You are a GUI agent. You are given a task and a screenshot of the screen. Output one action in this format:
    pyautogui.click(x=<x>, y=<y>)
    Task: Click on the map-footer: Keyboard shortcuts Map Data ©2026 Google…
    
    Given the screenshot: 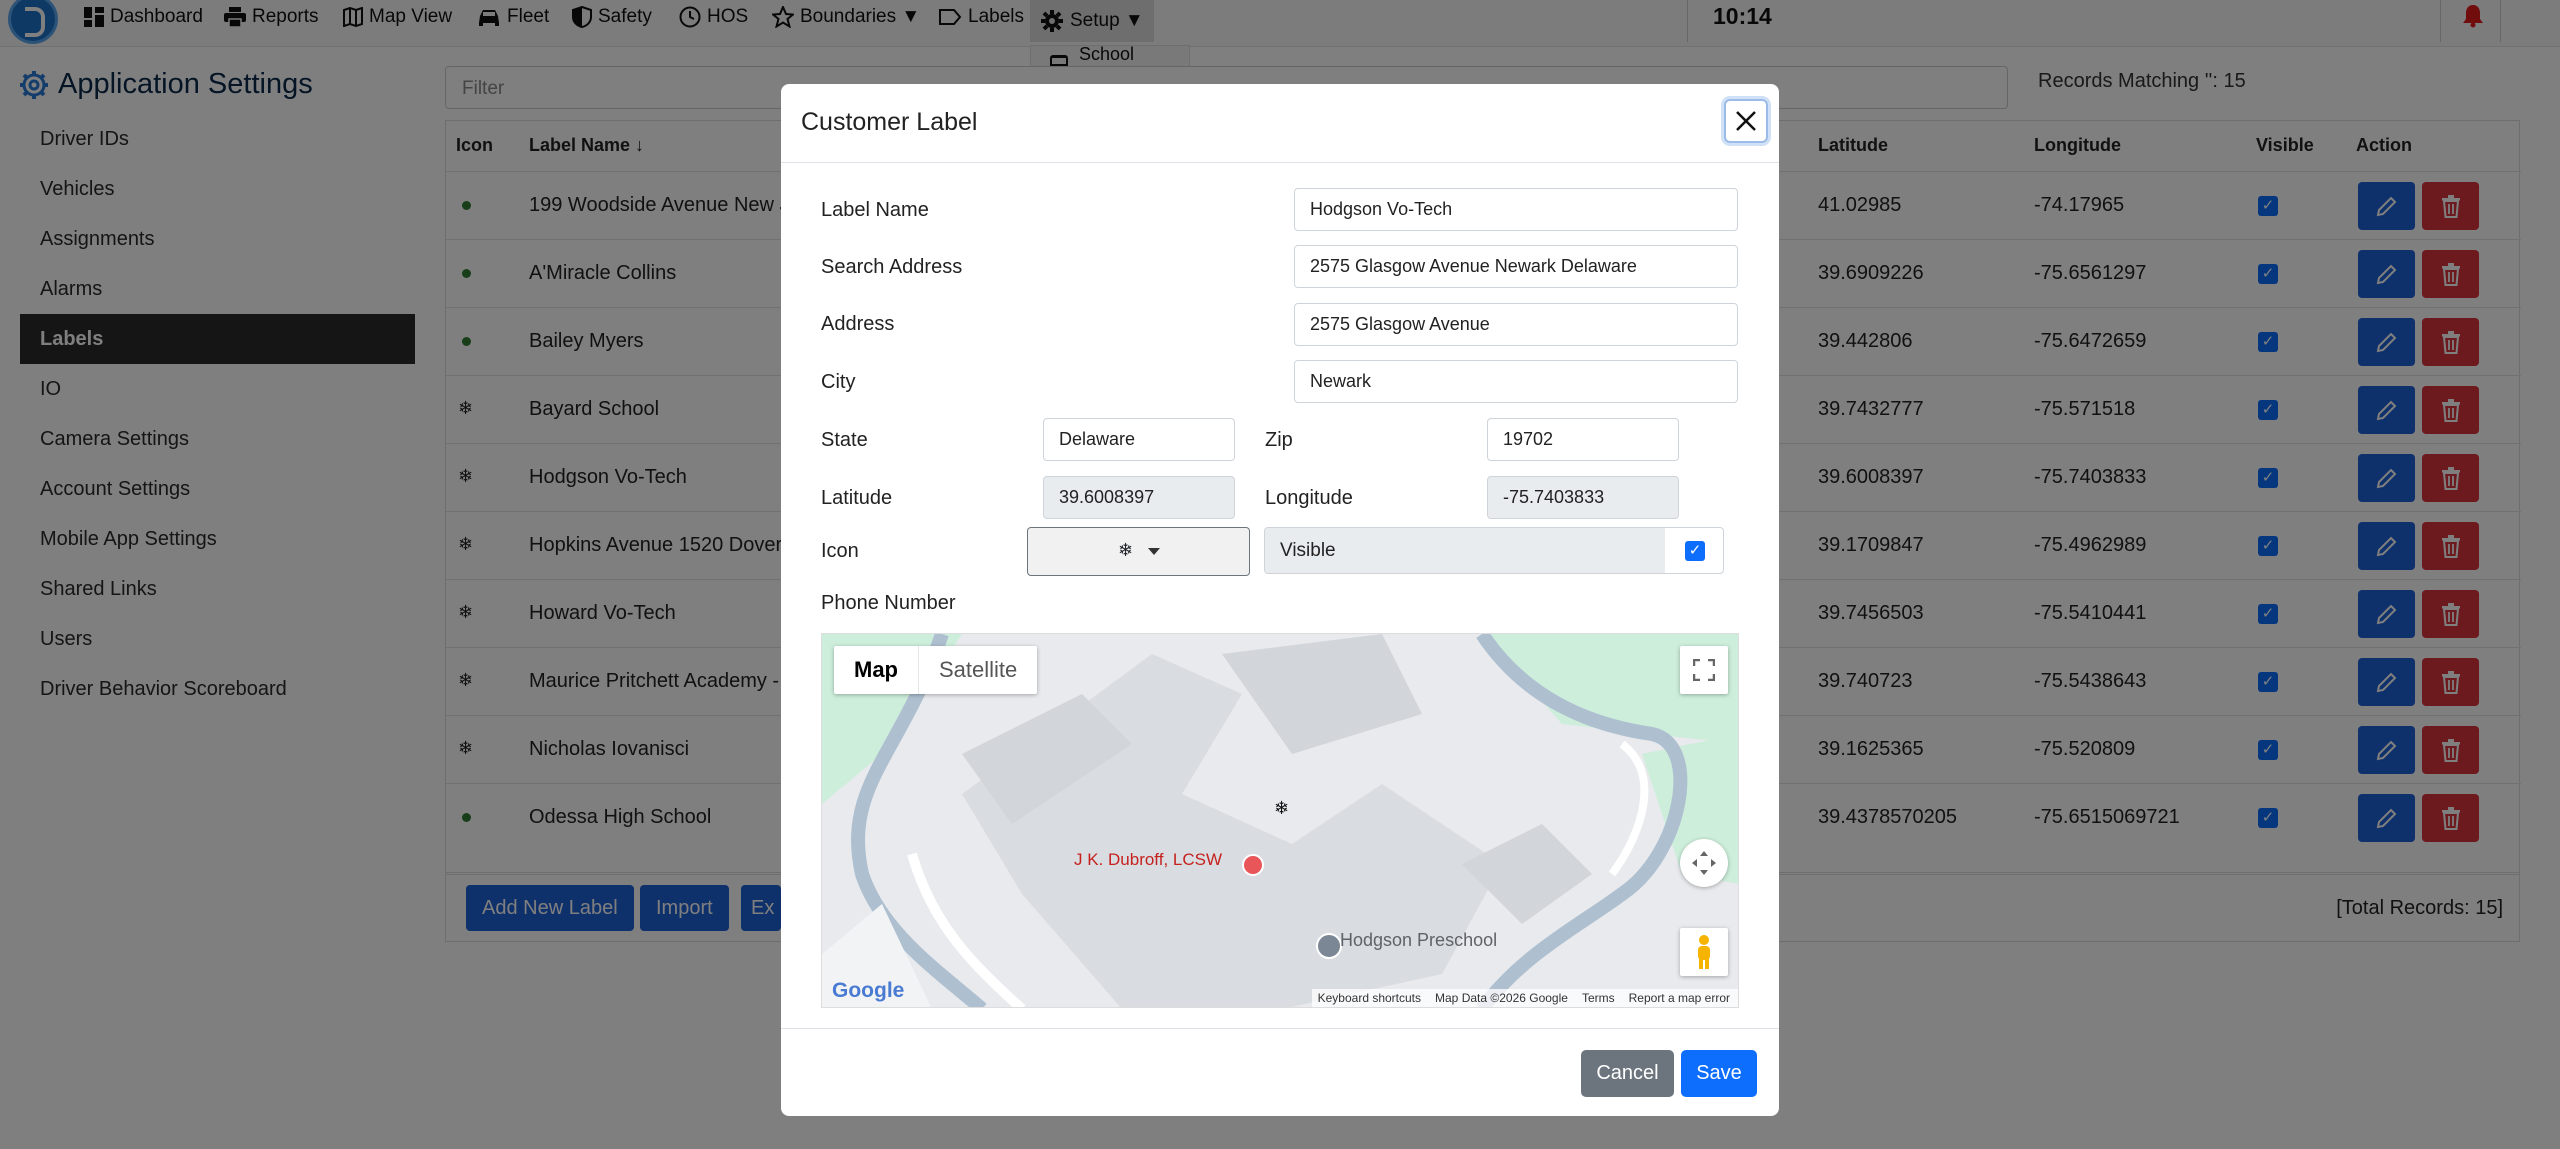 What is the action you would take?
    pyautogui.click(x=1524, y=998)
    